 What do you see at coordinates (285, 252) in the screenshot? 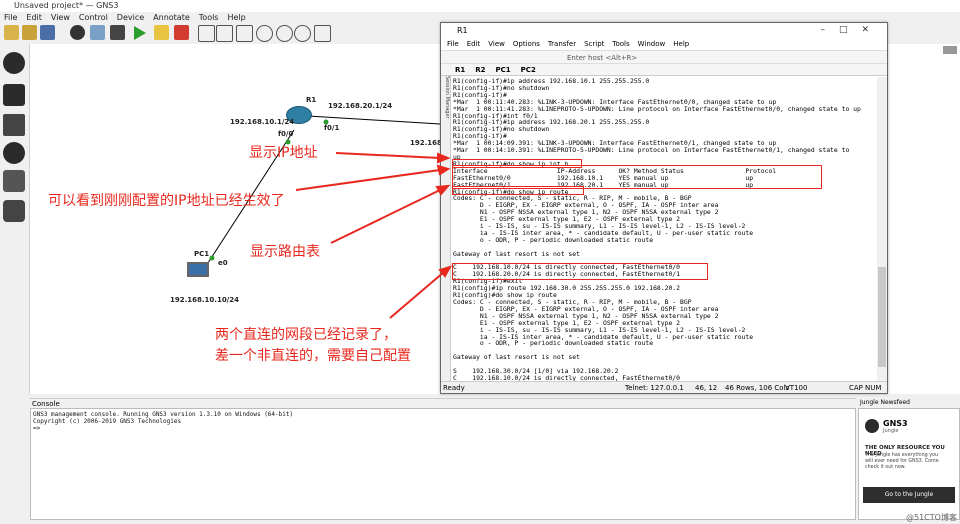
I see `annotation-show-route: 显示路由表` at bounding box center [285, 252].